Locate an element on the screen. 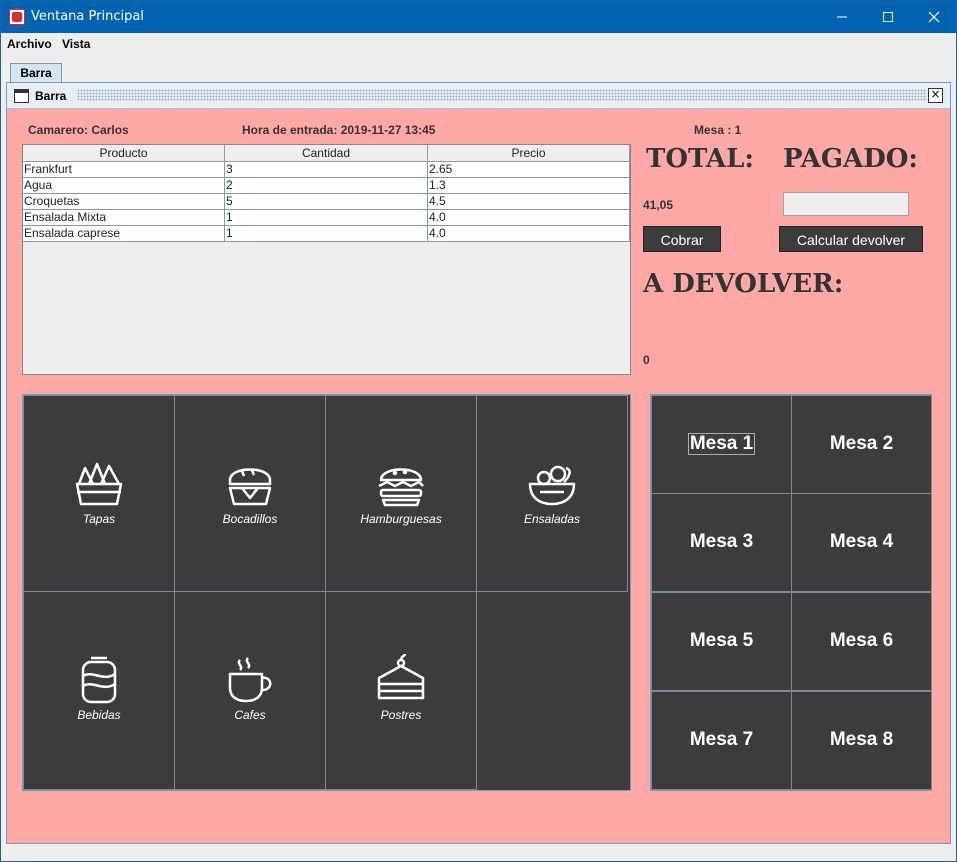 The image size is (957, 862). java-app-icon is located at coordinates (17, 17).